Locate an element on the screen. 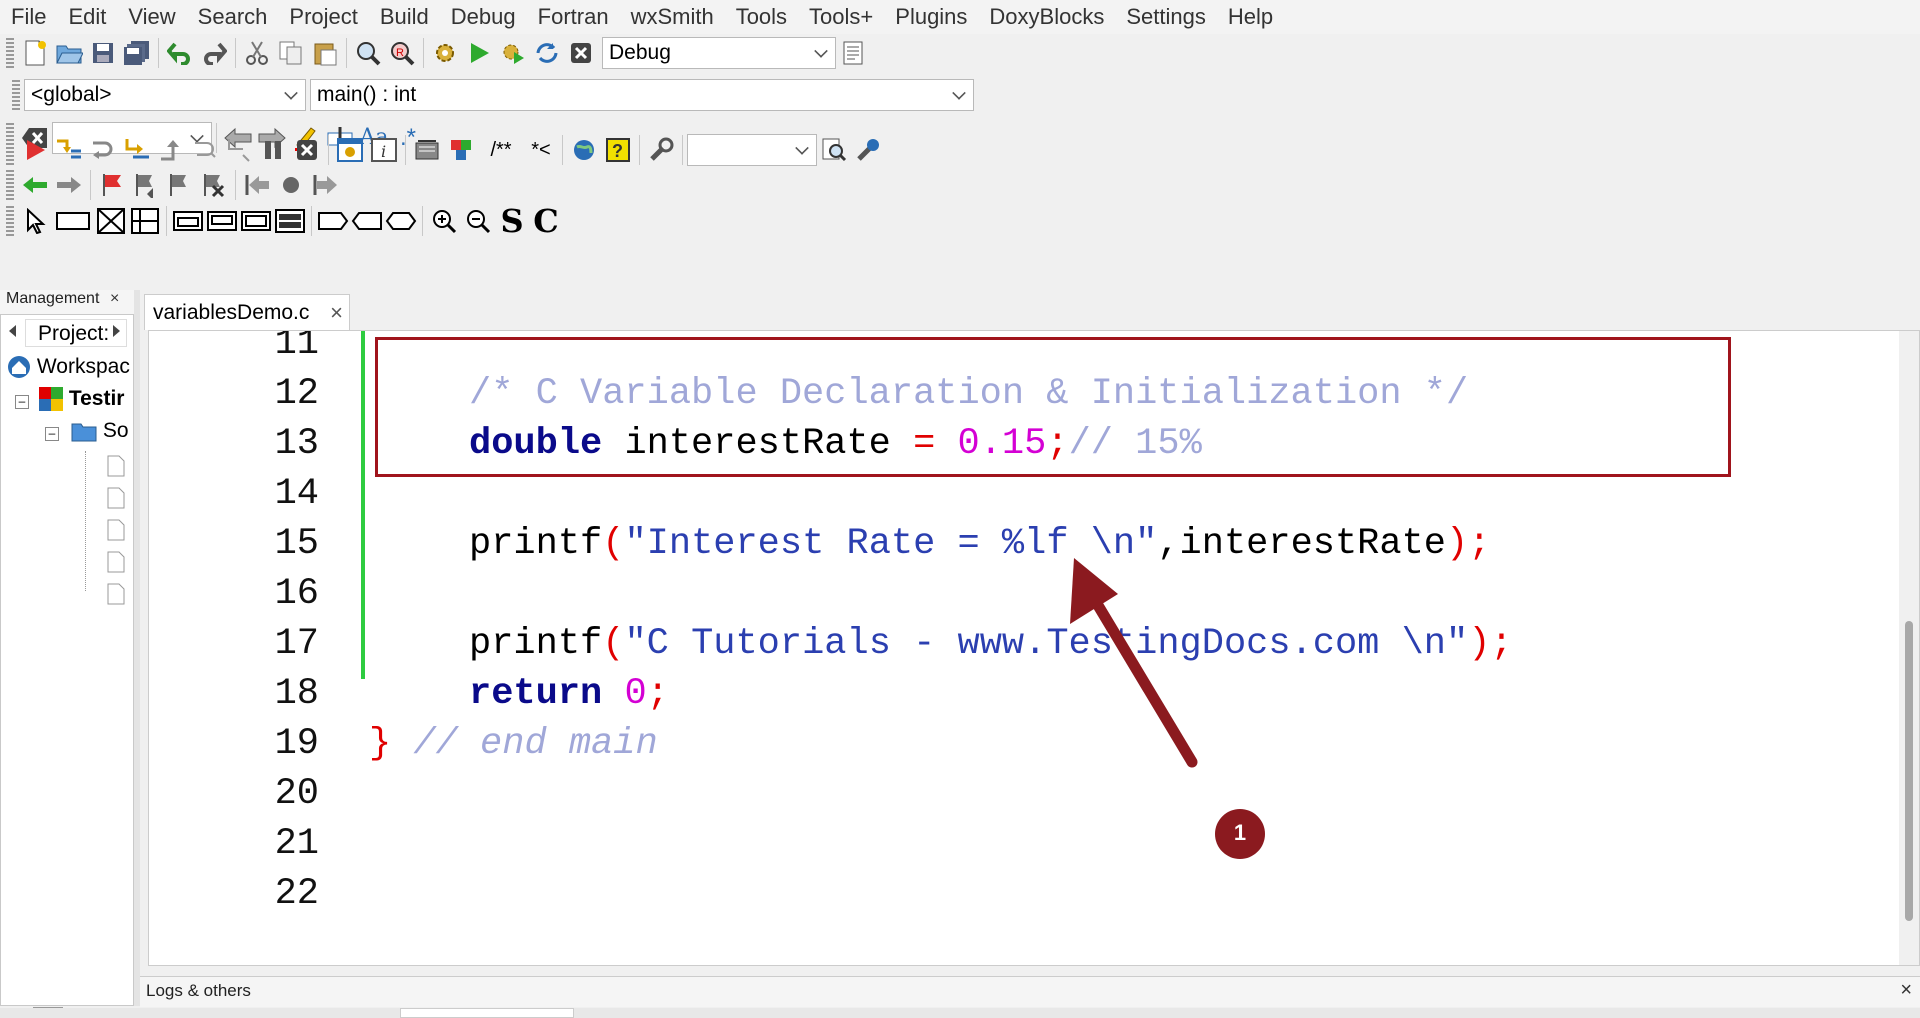  annotation-overlay is located at coordinates (1167, 708).